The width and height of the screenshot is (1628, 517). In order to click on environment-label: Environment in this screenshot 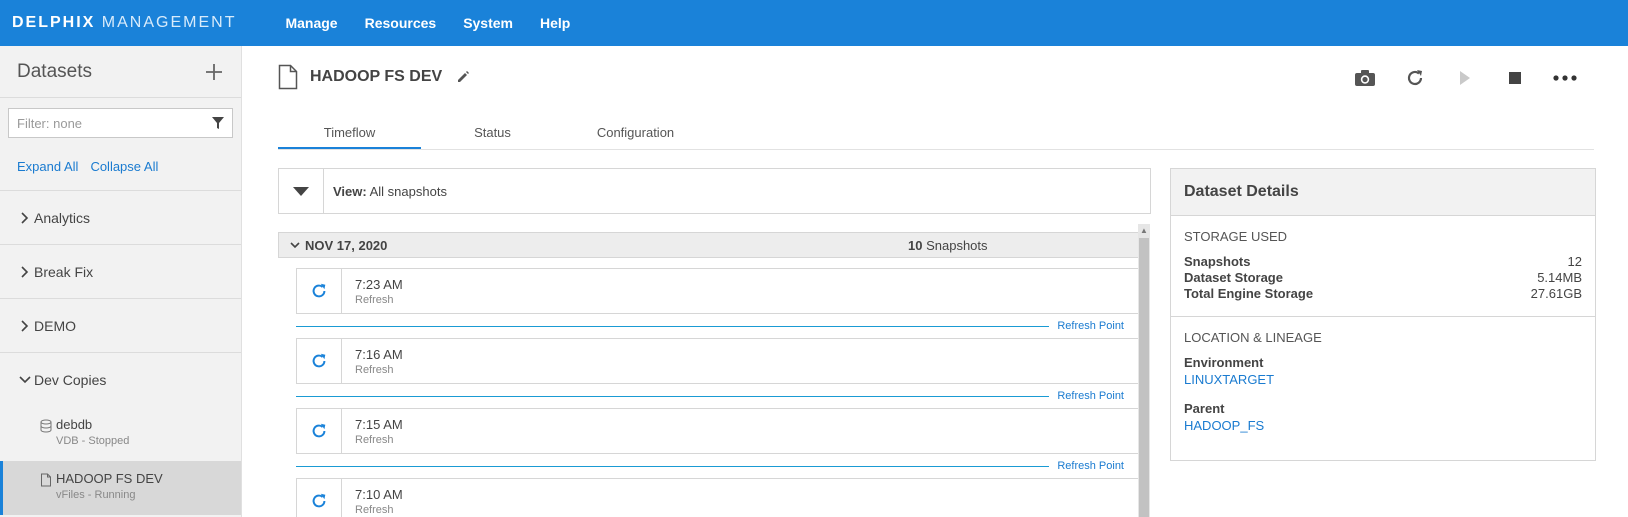, I will do `click(1224, 362)`.